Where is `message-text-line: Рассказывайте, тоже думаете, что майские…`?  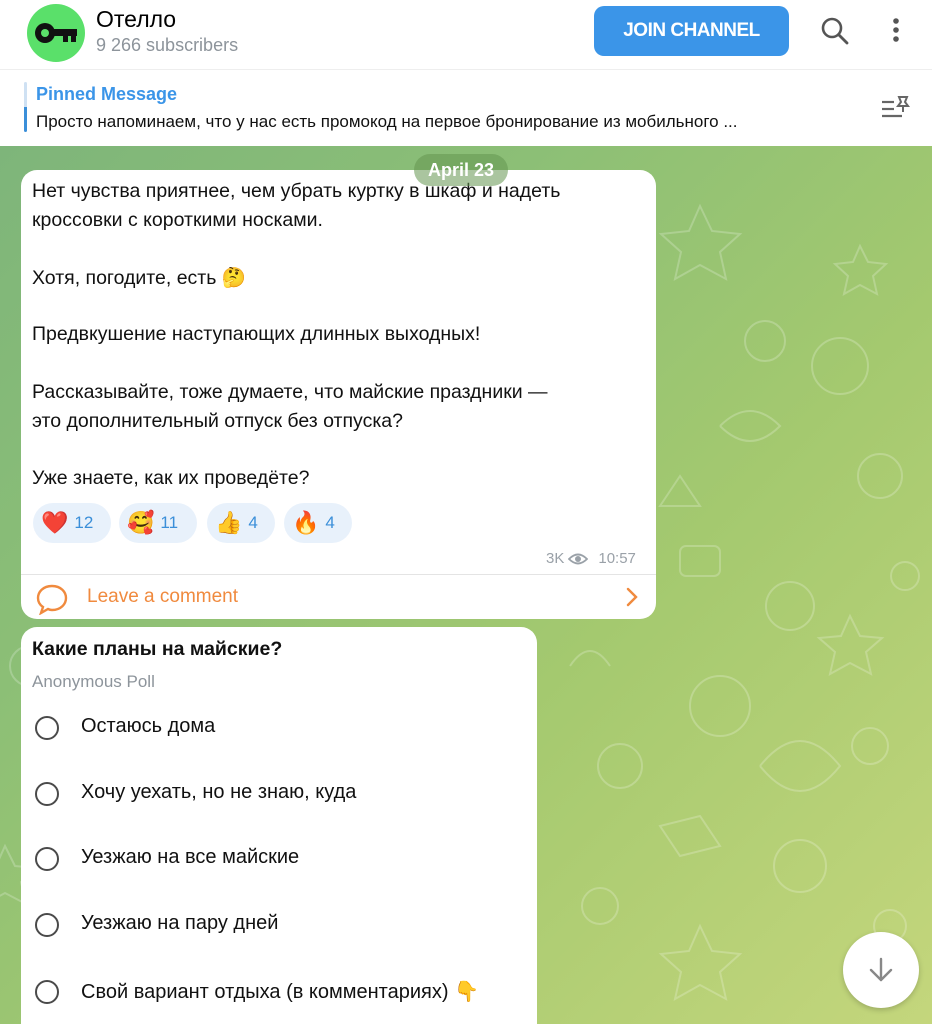 message-text-line: Рассказывайте, тоже думаете, что майские… is located at coordinates (290, 392).